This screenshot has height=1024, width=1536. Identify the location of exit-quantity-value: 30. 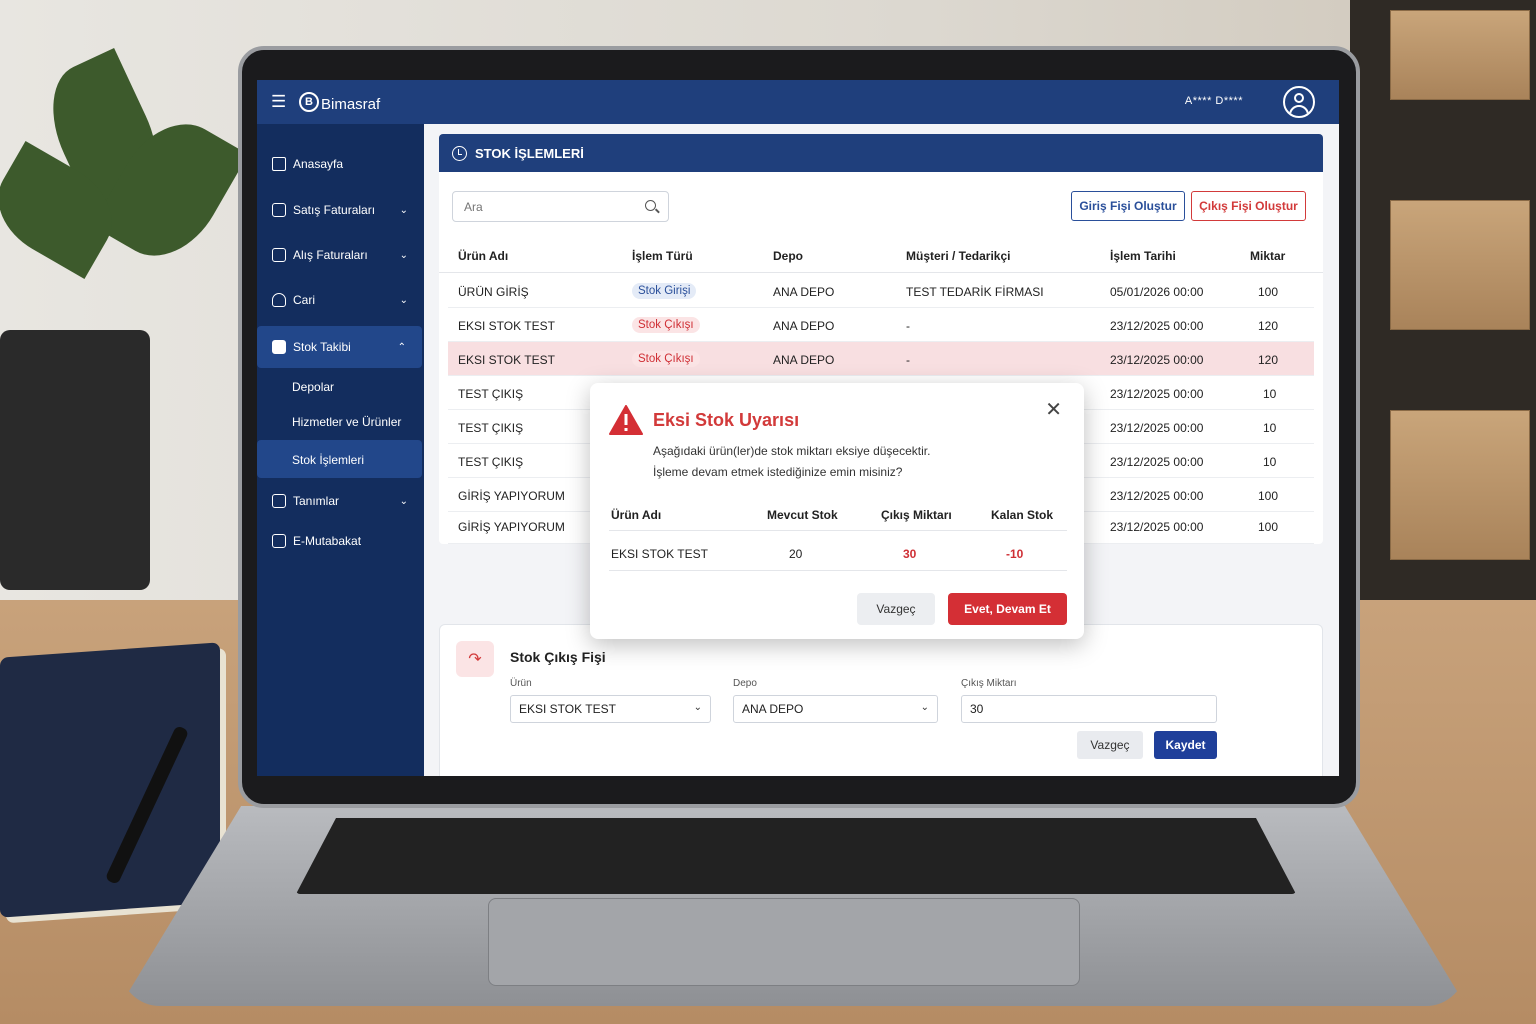
(977, 709).